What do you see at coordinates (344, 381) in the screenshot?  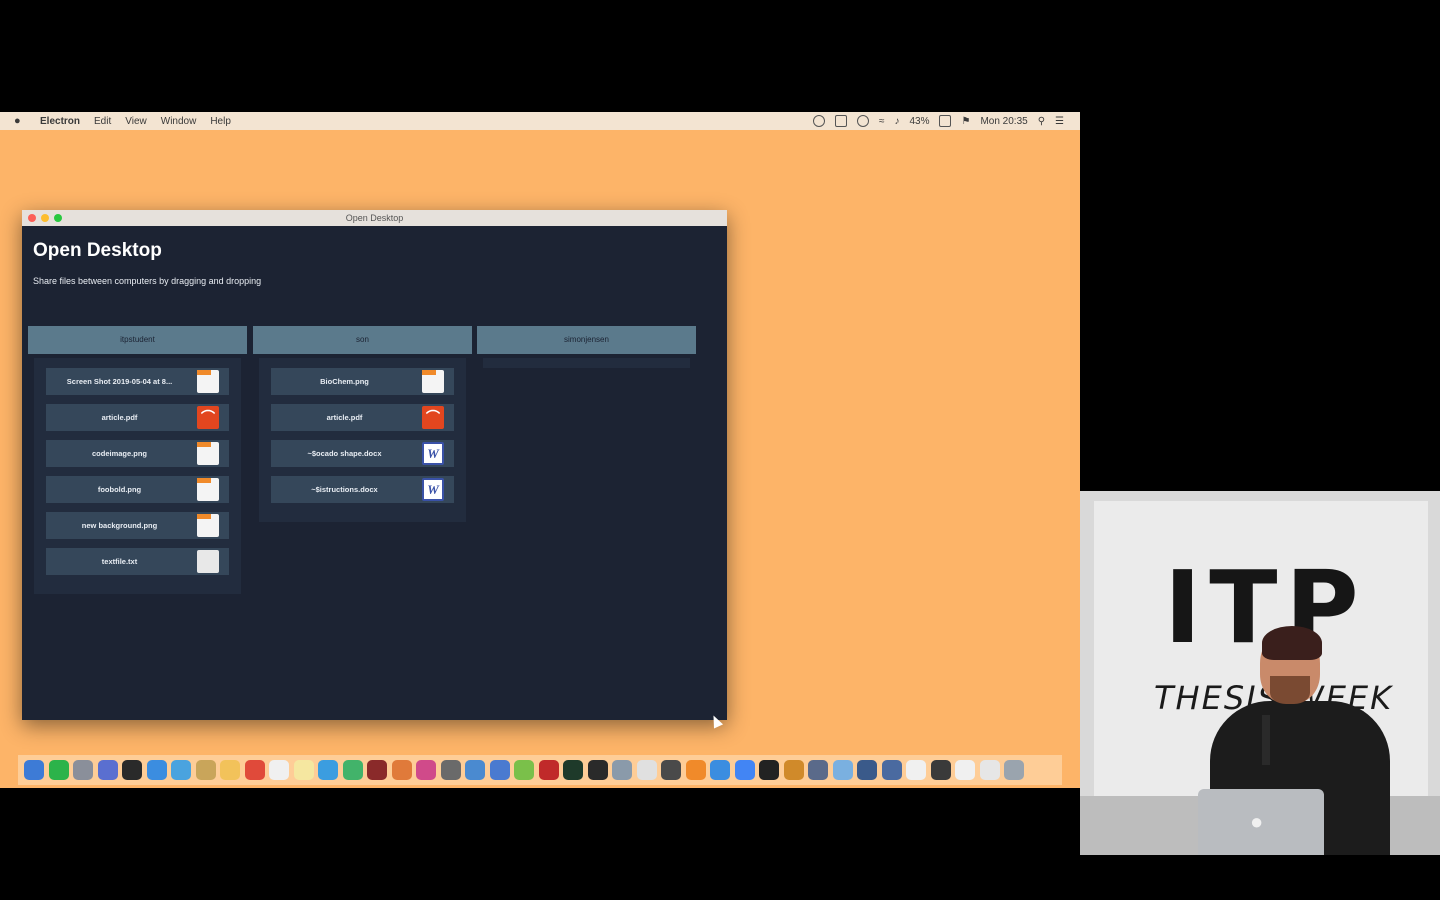 I see `file-name: BioChem.png` at bounding box center [344, 381].